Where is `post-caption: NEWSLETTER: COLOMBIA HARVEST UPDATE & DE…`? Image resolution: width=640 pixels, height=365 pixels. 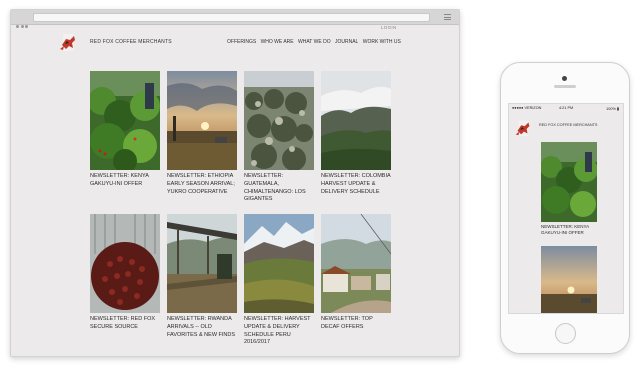 post-caption: NEWSLETTER: COLOMBIA HARVEST UPDATE & DE… is located at coordinates (356, 184).